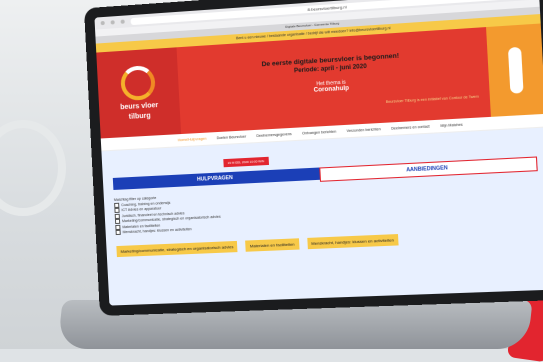 This screenshot has width=543, height=362. What do you see at coordinates (363, 130) in the screenshot?
I see `nav-verzonden: Verzonden berichten` at bounding box center [363, 130].